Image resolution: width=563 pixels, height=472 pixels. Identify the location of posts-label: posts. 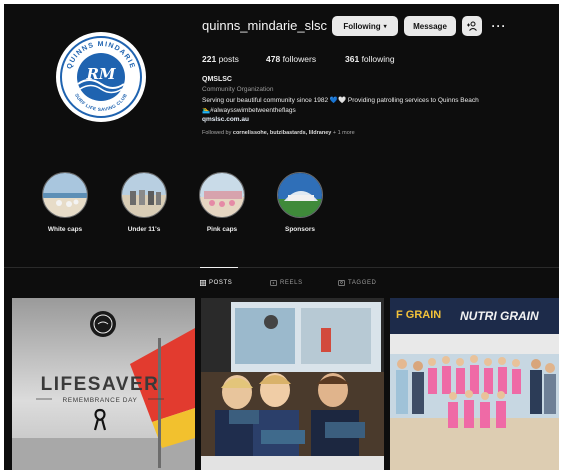
(228, 59).